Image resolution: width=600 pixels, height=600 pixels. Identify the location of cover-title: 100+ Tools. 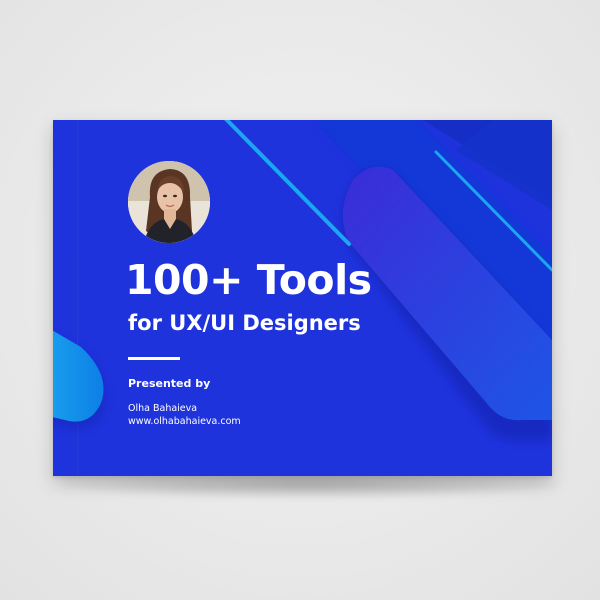
(248, 280).